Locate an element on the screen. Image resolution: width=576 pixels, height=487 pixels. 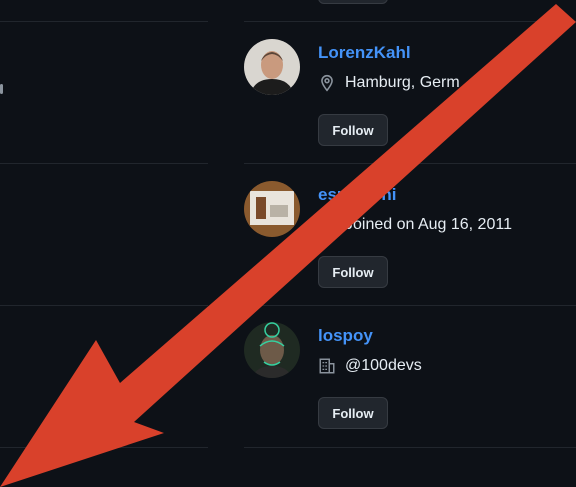
user-location-text: Hamburg, Germ is located at coordinates (402, 82).